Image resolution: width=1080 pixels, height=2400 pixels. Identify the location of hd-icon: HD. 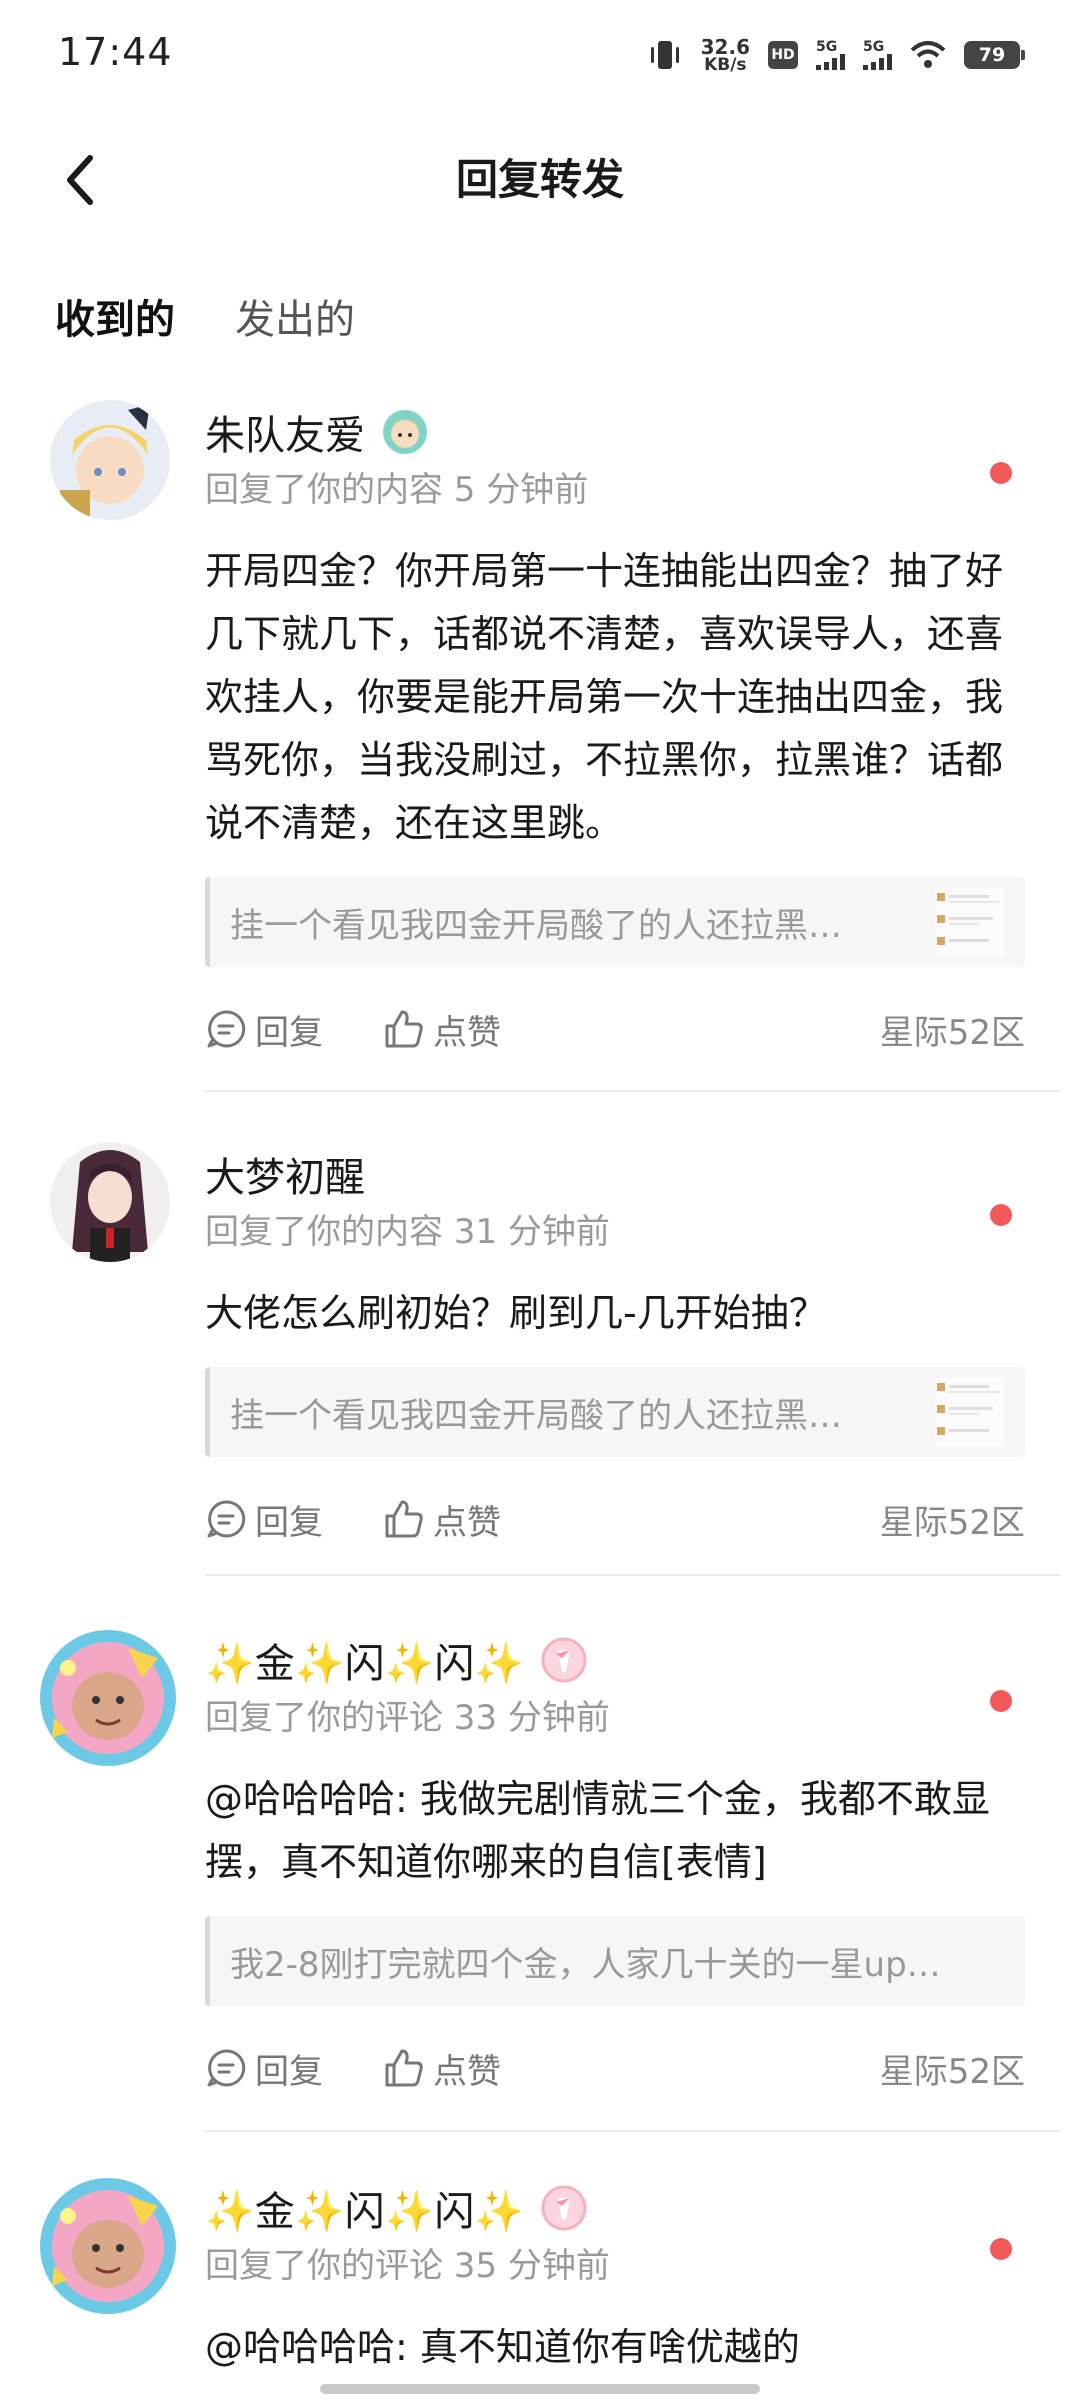
(783, 55).